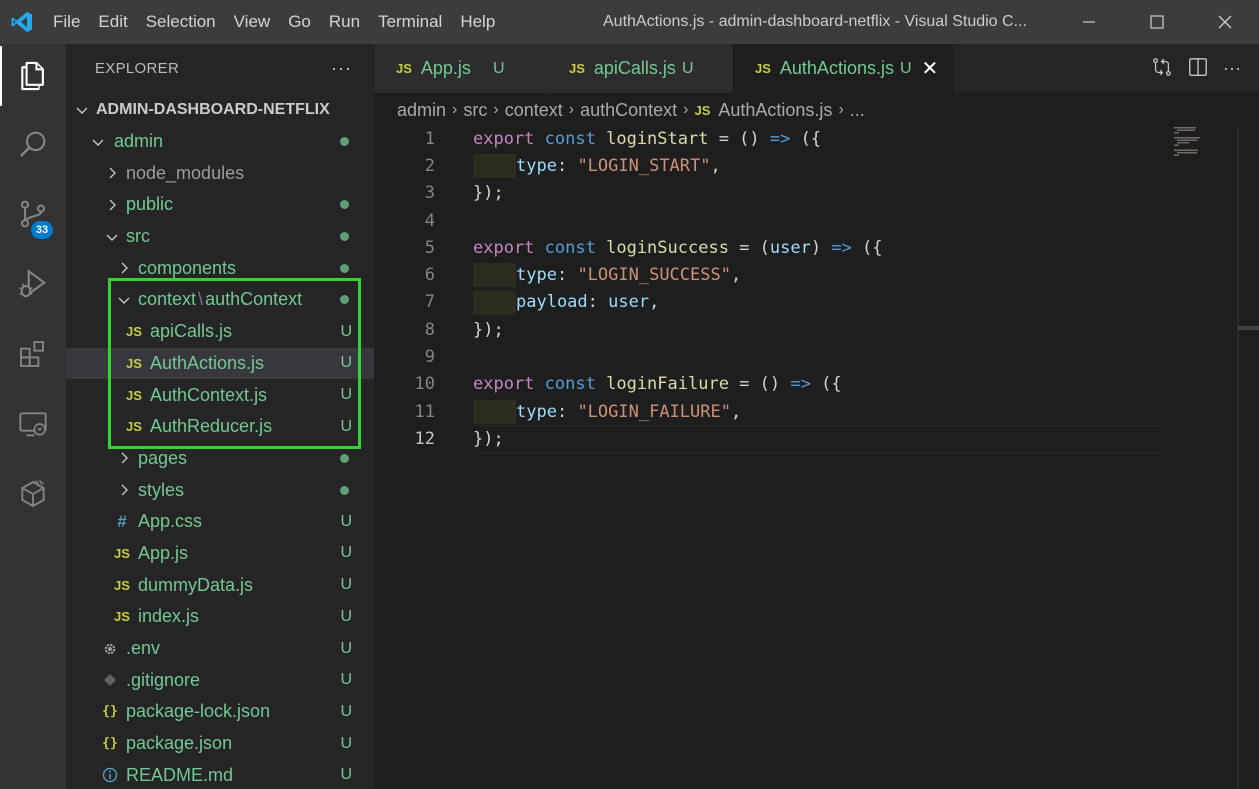  Describe the element at coordinates (220, 237) in the screenshot. I see `tree-folder-src: src` at that location.